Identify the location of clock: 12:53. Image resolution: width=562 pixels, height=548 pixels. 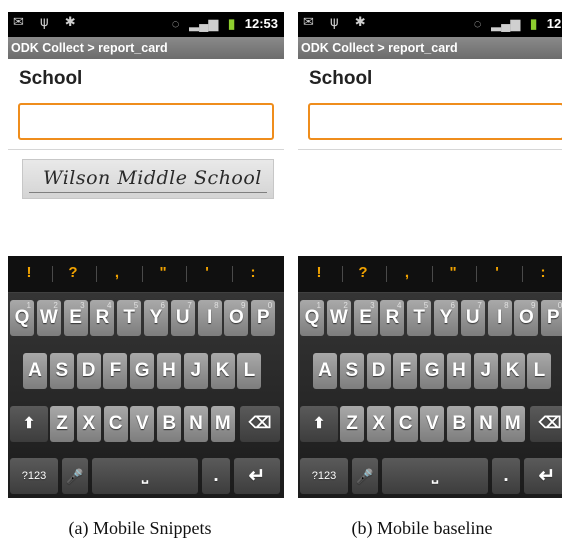
(554, 23).